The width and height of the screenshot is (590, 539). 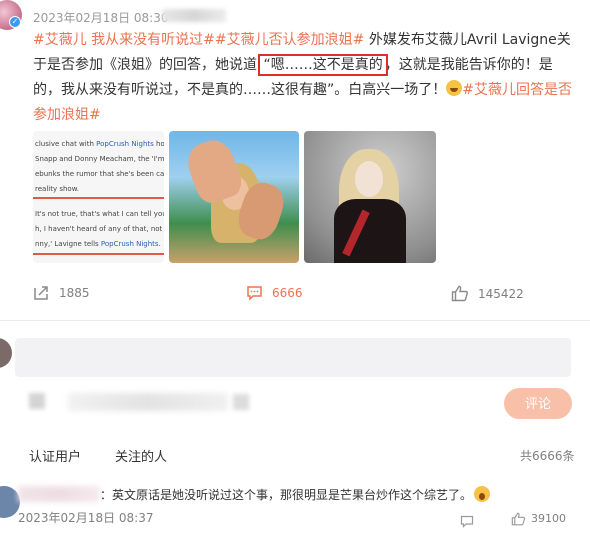 I want to click on comment-button: 6666, so click(x=274, y=293).